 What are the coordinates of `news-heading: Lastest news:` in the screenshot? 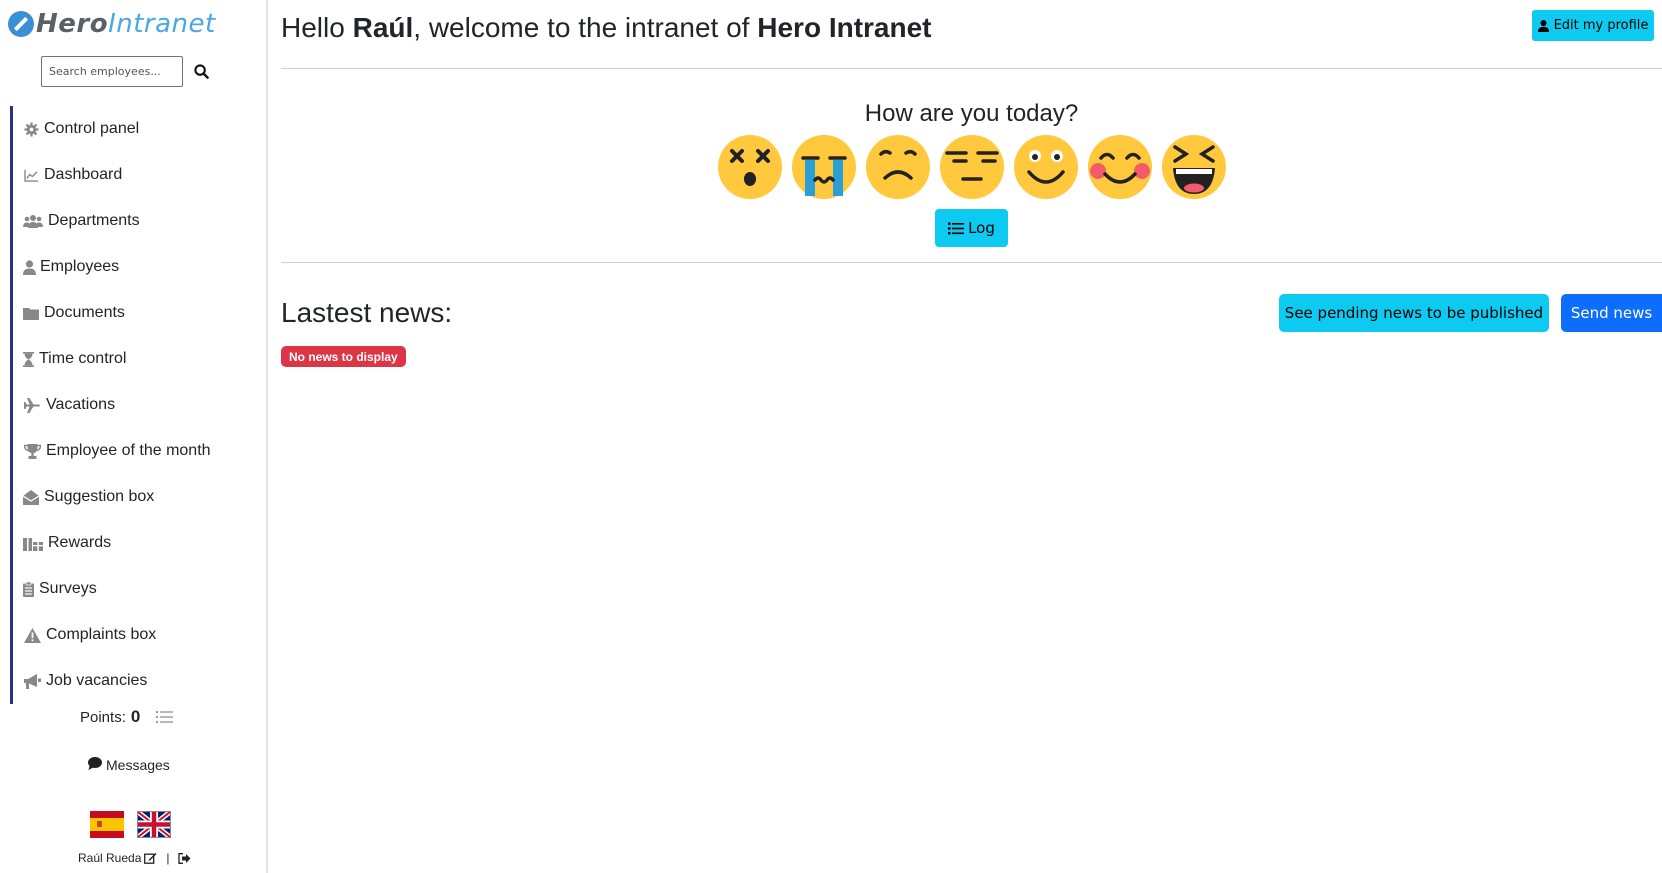 It's located at (367, 312).